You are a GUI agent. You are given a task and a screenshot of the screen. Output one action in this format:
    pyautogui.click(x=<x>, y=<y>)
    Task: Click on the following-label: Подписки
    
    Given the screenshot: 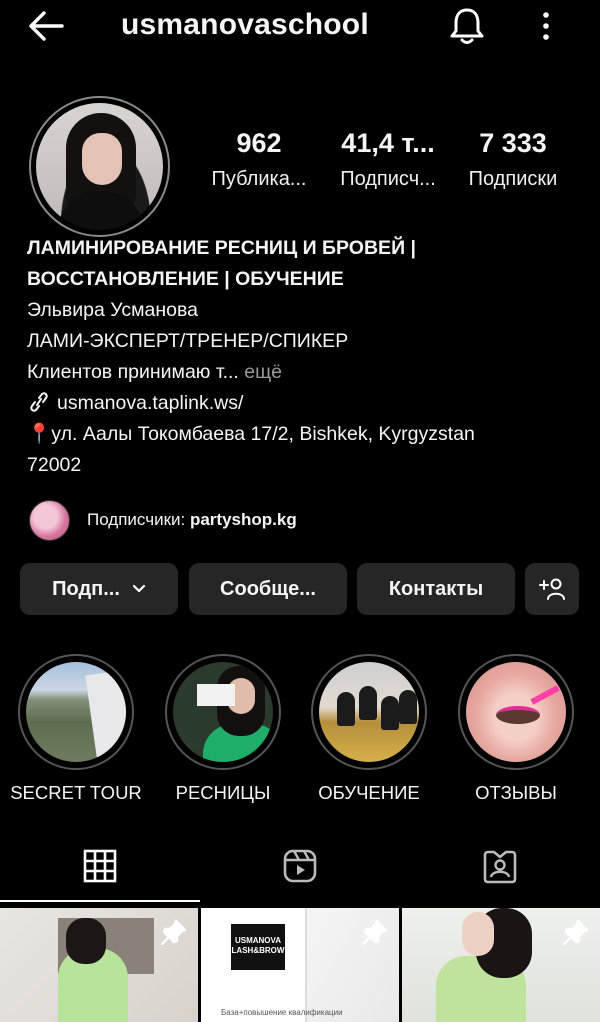 What is the action you would take?
    pyautogui.click(x=513, y=179)
    